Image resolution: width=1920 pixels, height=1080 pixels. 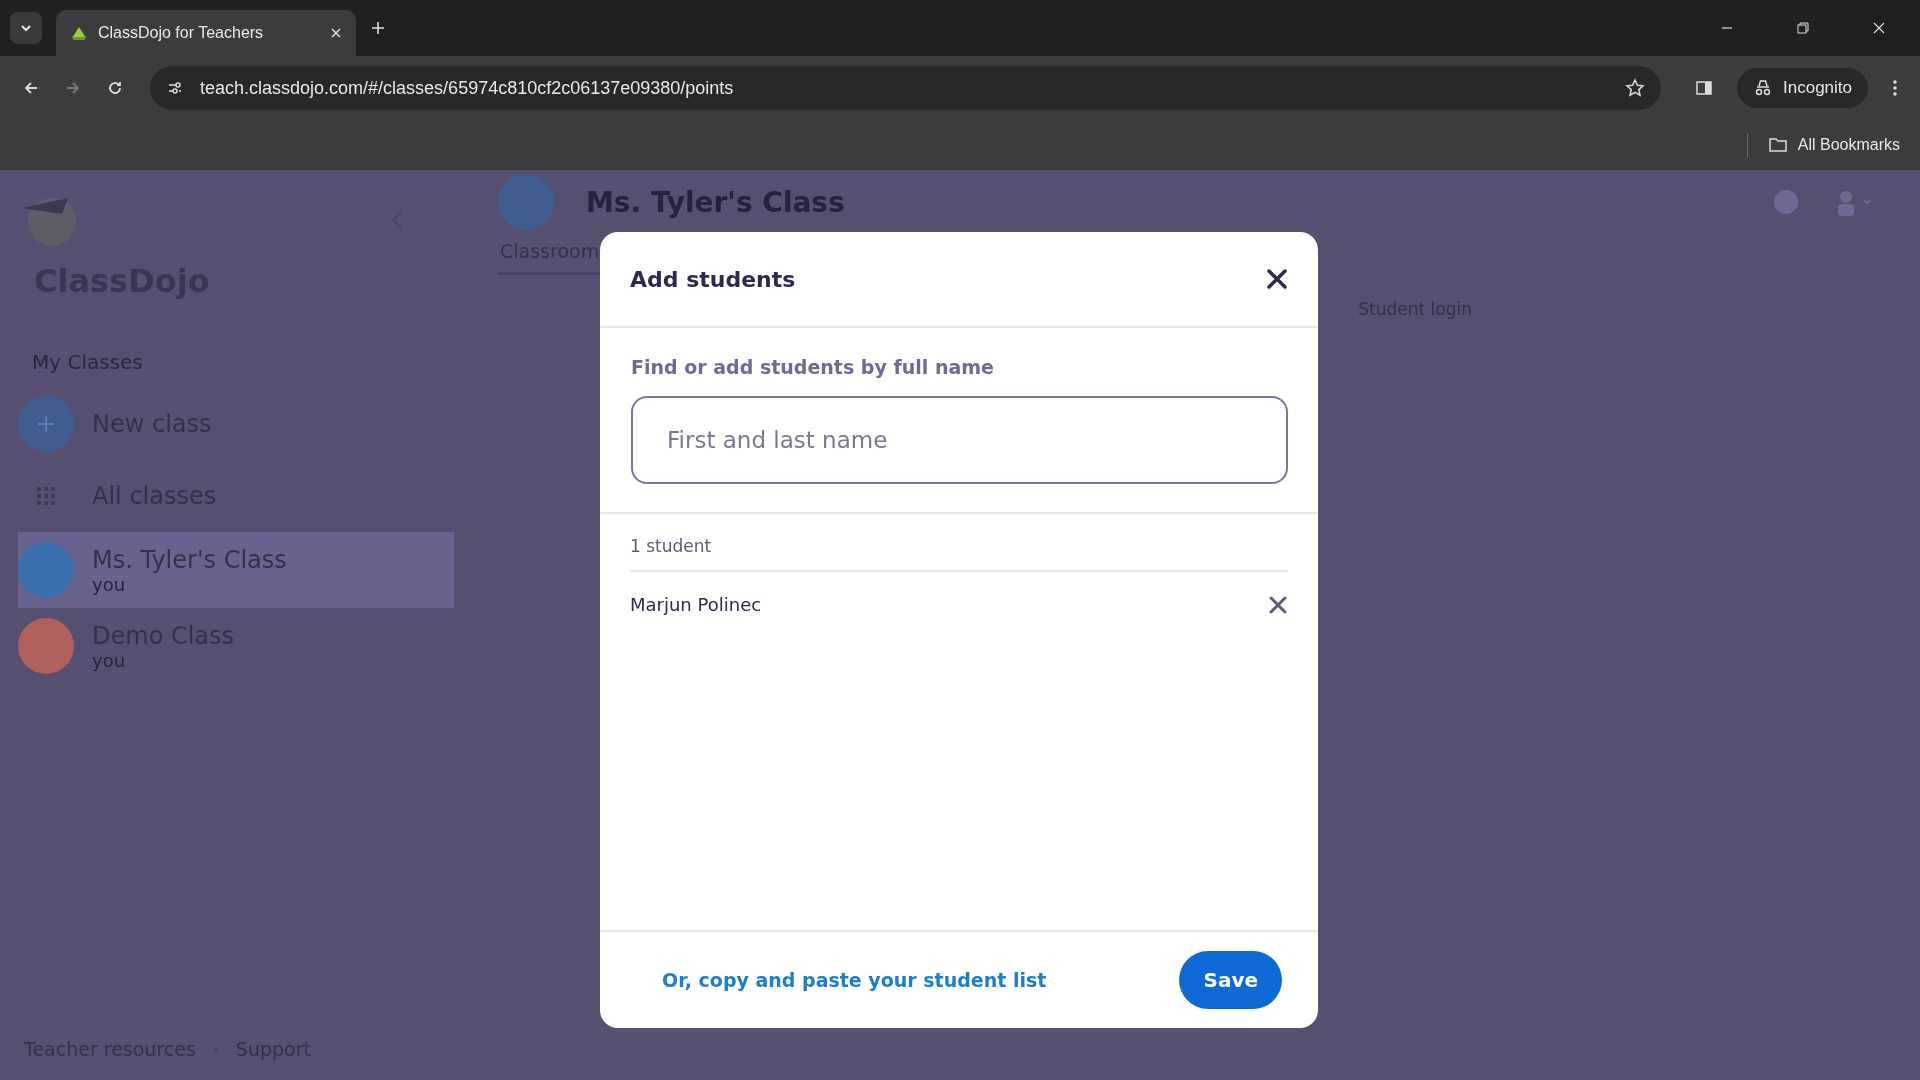 I want to click on field-label: Find or add students by full name, so click(x=813, y=367).